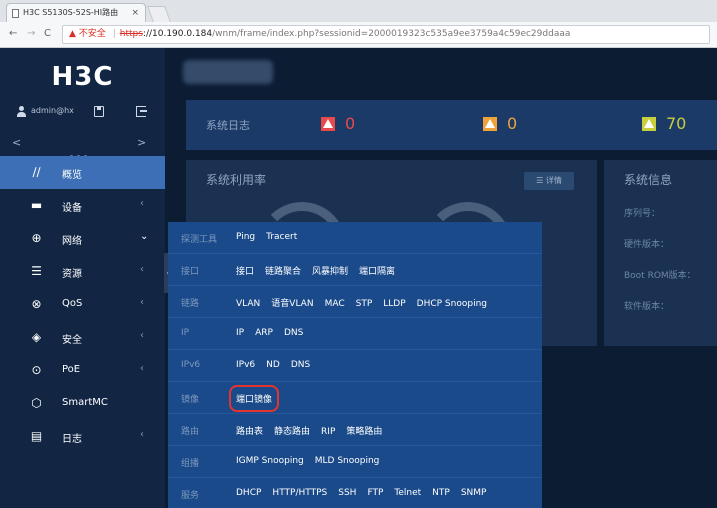 The image size is (717, 508). I want to click on sidebar-item-poe: ⊙ PoE ‹, so click(82, 370).